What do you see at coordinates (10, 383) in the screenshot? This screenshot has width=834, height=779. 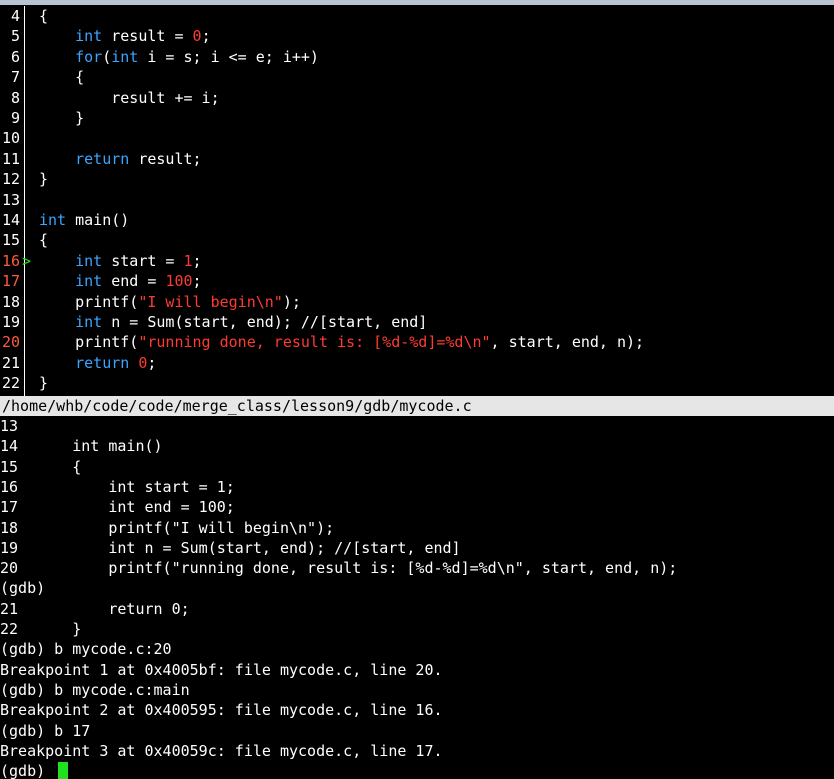 I see `line-number: 22` at bounding box center [10, 383].